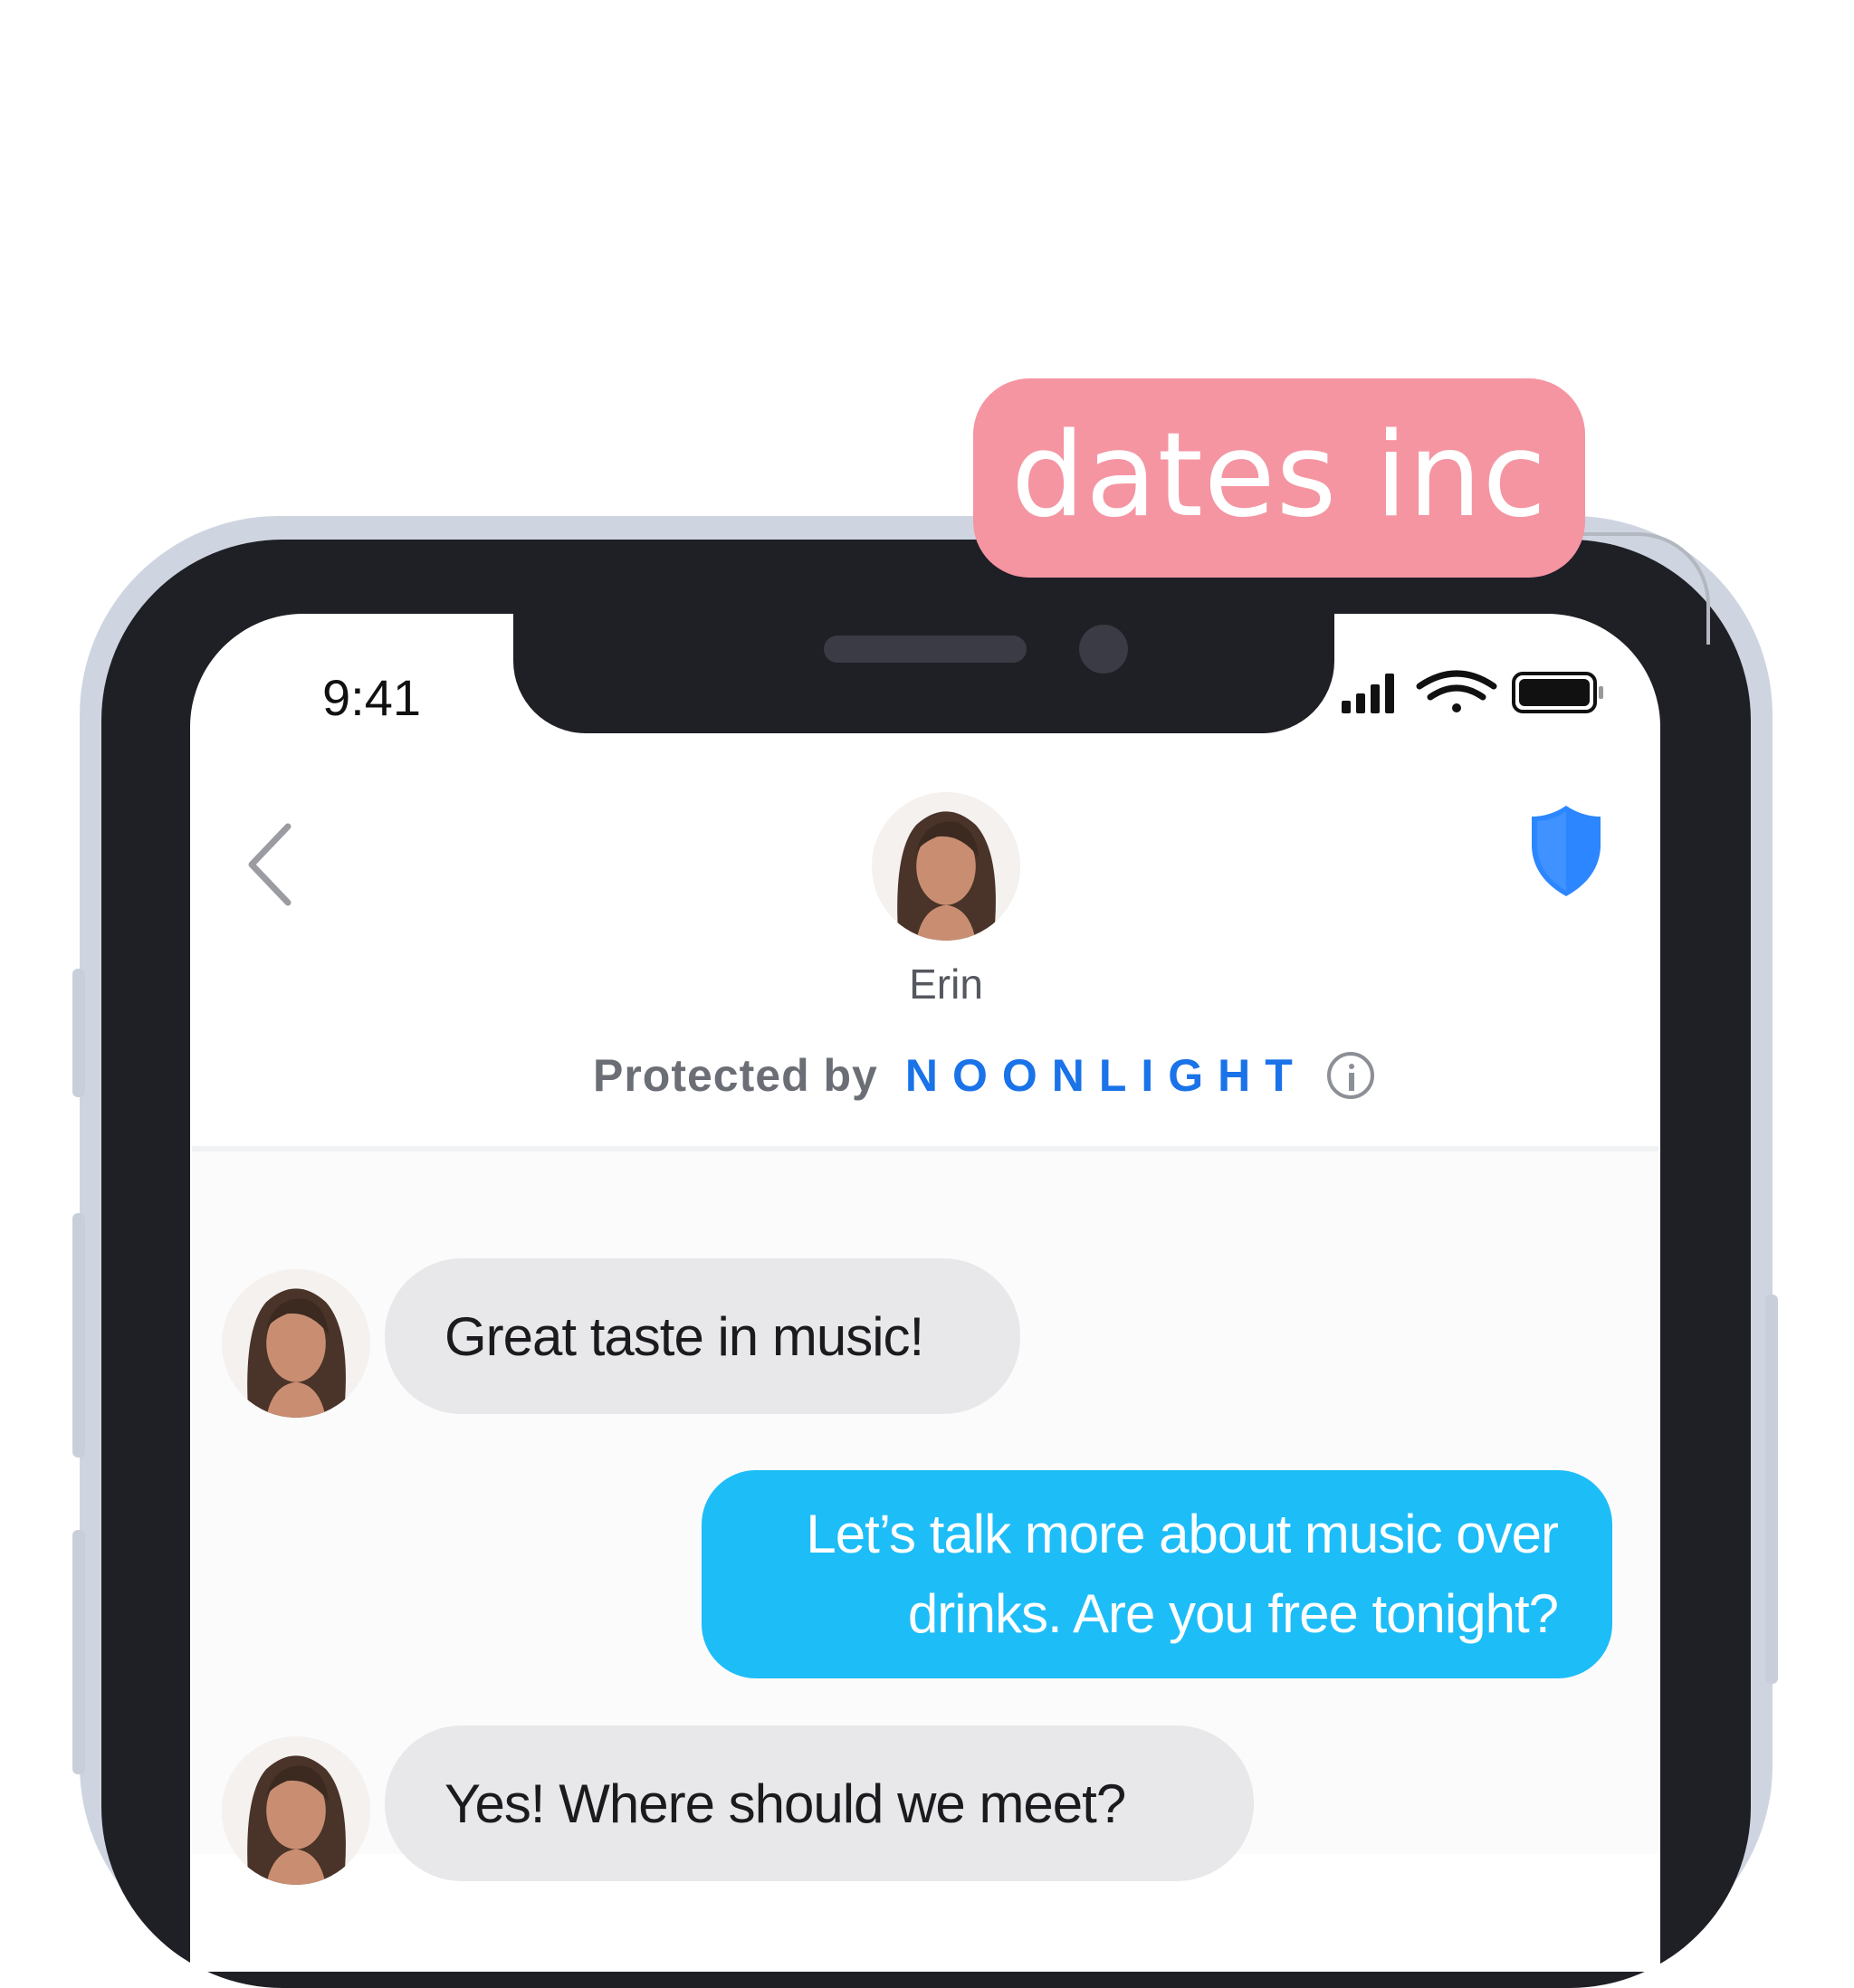  What do you see at coordinates (1771, 1489) in the screenshot?
I see `phone-power-button` at bounding box center [1771, 1489].